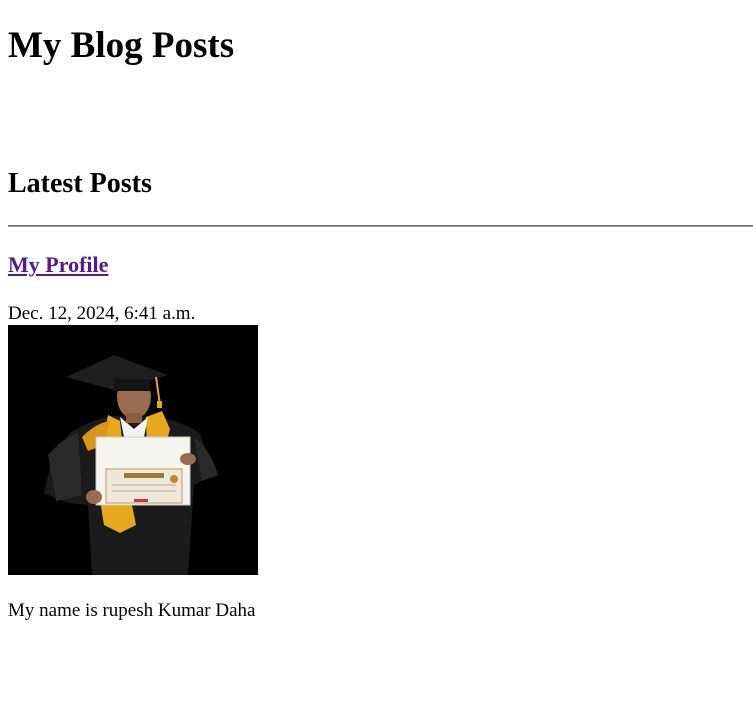  I want to click on post-body: My name is rupesh Kumar Daha, so click(132, 610).